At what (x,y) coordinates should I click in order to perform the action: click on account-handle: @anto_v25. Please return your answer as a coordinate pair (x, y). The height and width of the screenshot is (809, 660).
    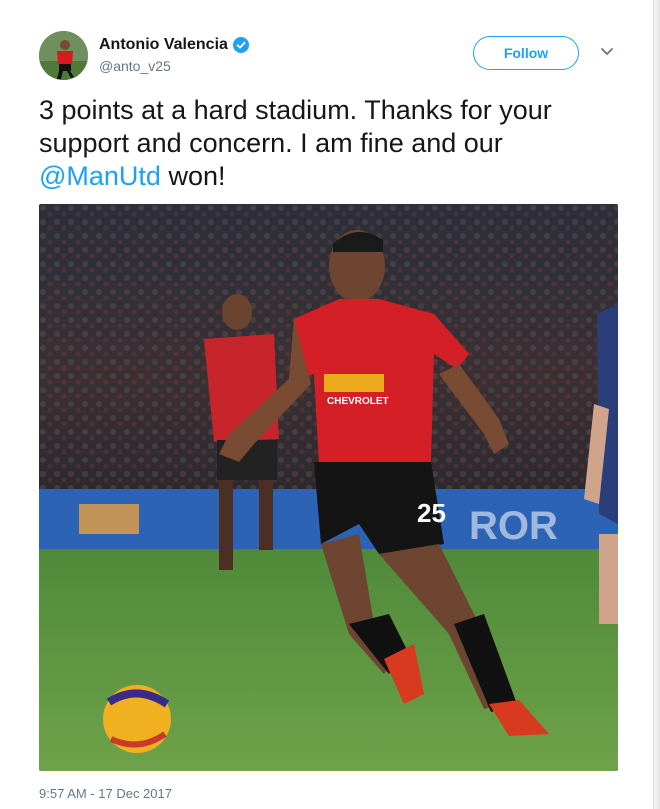
    Looking at the image, I should click on (174, 66).